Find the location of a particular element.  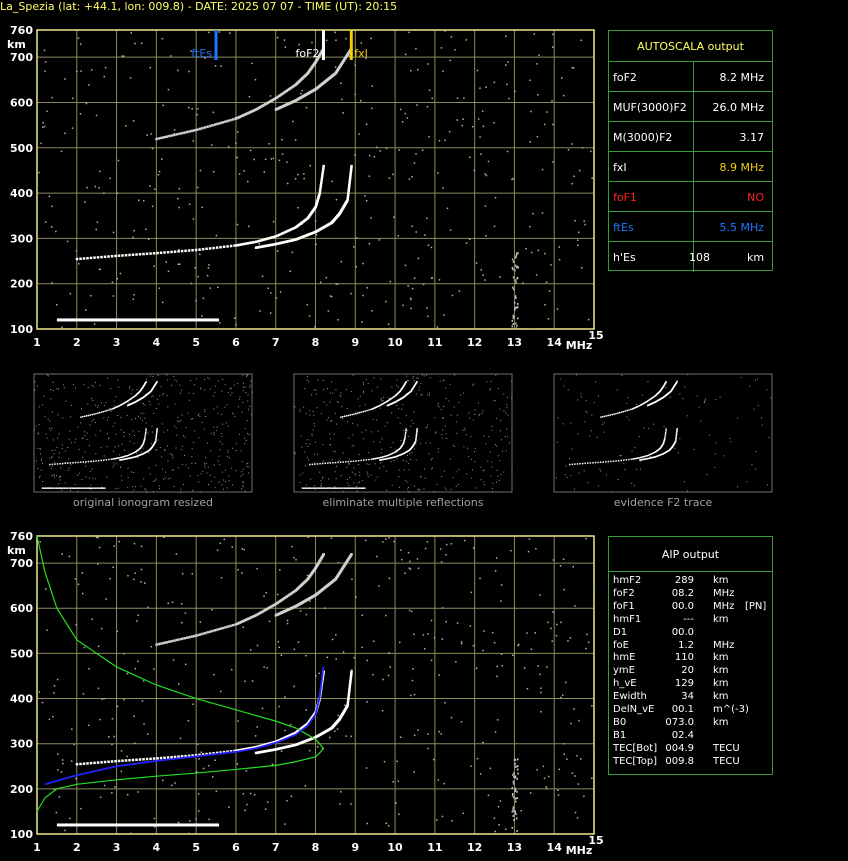

aip-y-tick-label: 200 is located at coordinates (21, 789).